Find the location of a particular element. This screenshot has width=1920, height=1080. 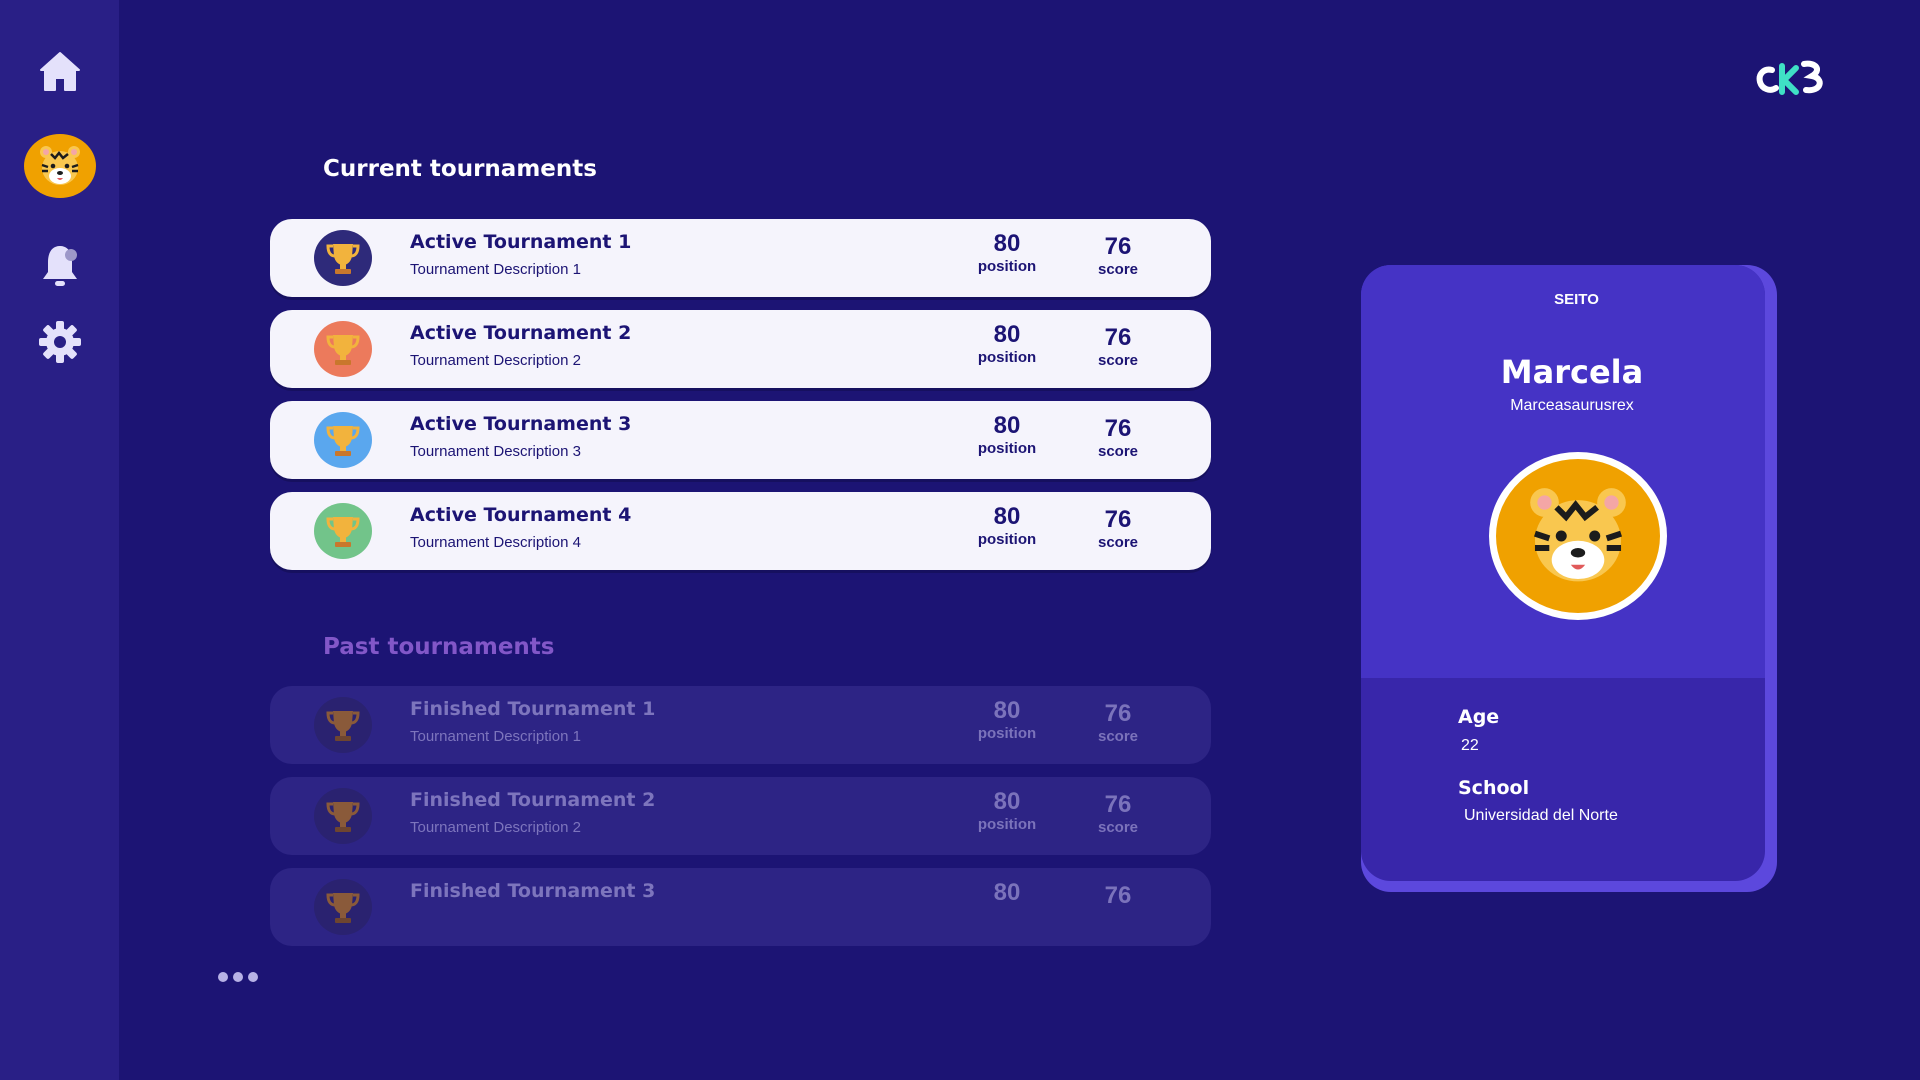

tournament-name: Active Tournament 3 is located at coordinates (521, 424).